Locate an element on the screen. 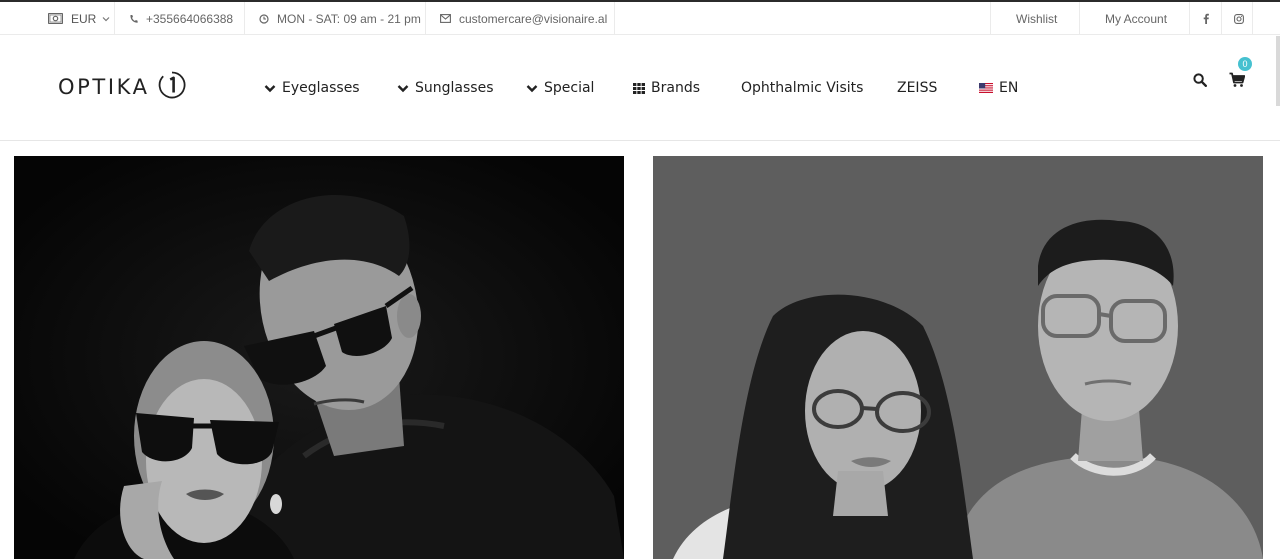 This screenshot has height=559, width=1280. nav-brands-label: Brands is located at coordinates (675, 88).